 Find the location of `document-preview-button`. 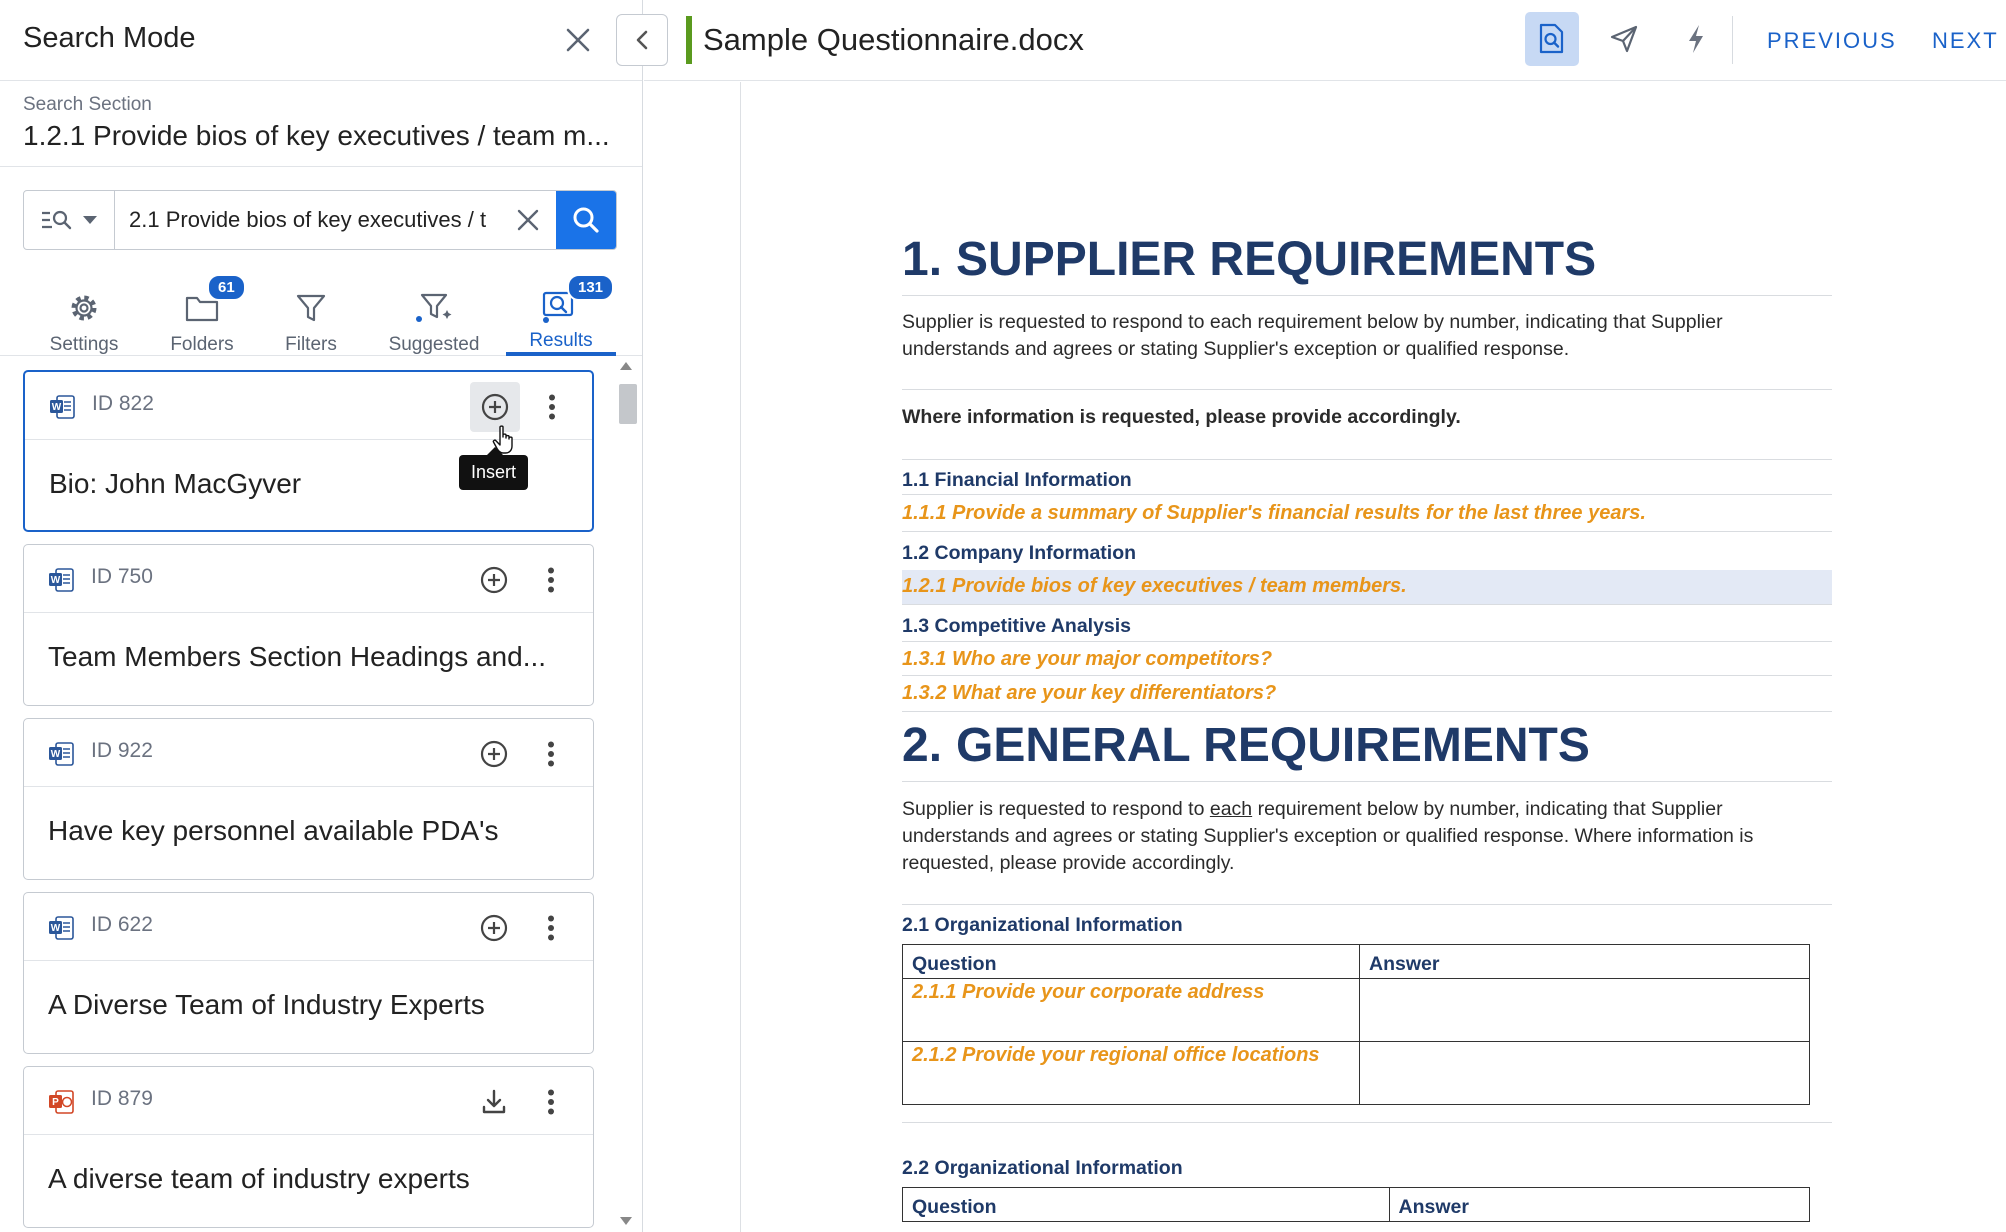

document-preview-button is located at coordinates (1552, 39).